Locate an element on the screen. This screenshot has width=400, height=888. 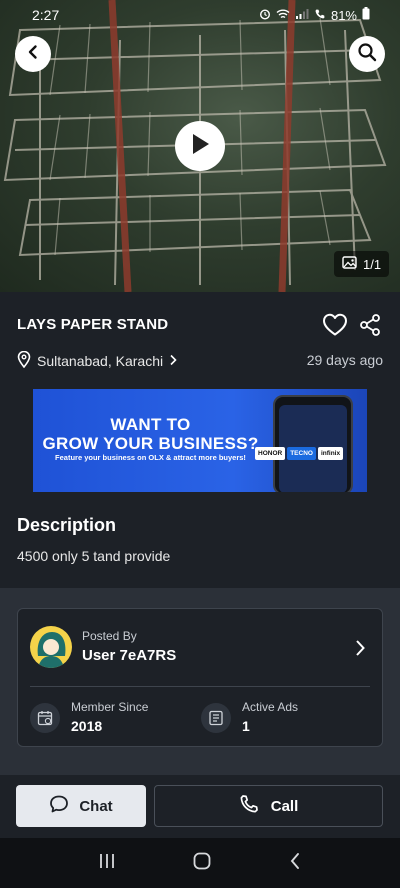
banner-headline-line1: WANT TO is located at coordinates (150, 424).